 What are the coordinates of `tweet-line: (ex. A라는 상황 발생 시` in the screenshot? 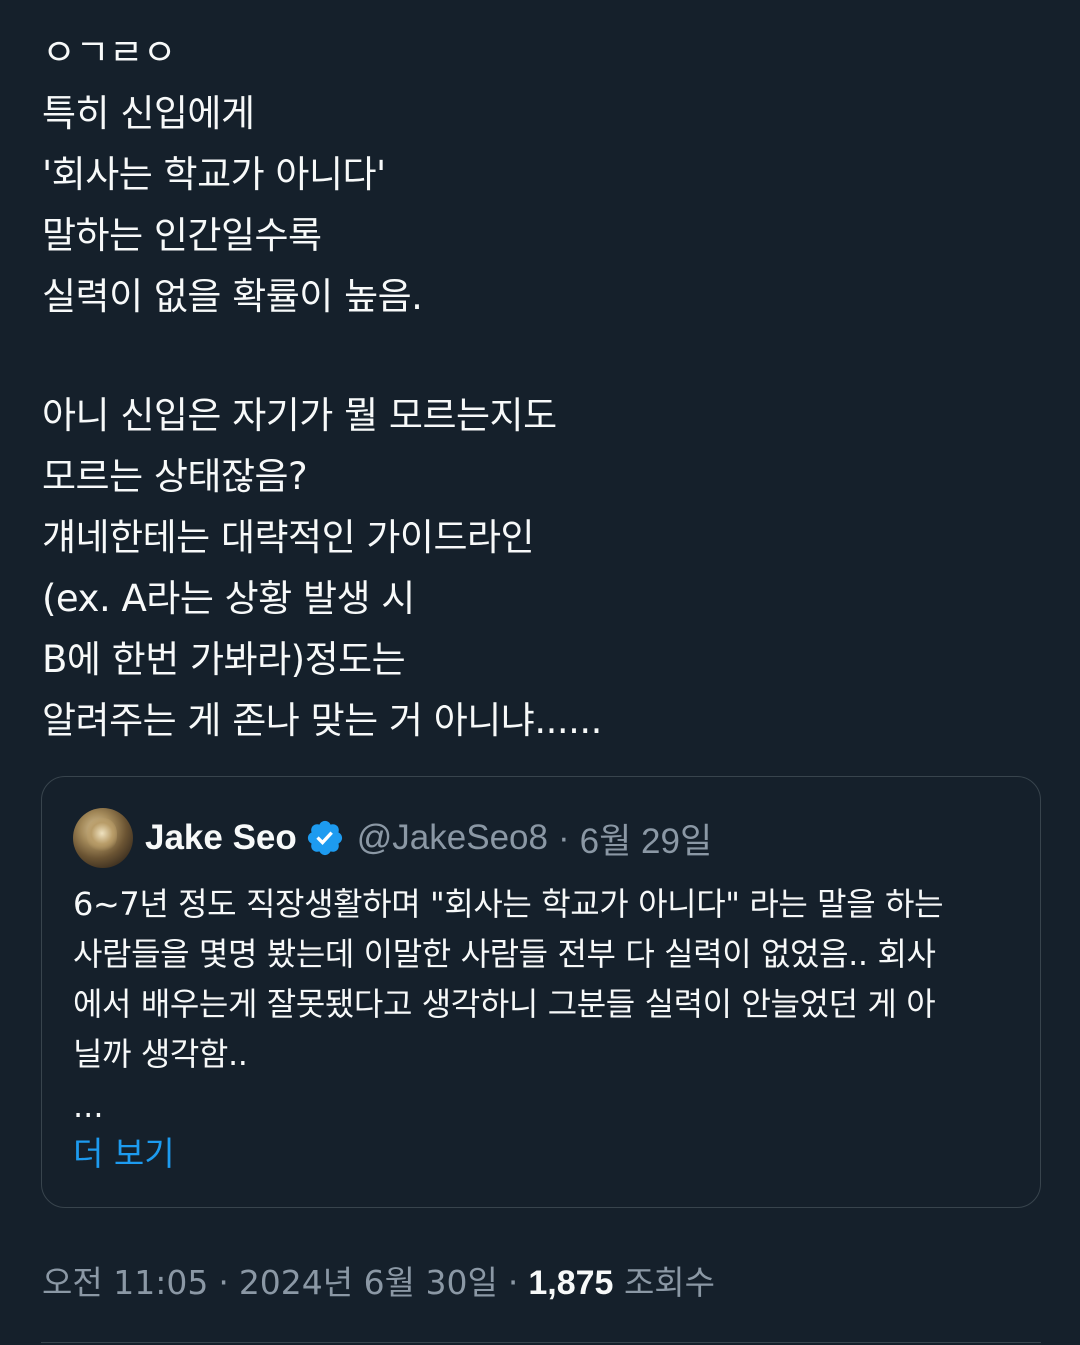 It's located at (228, 598).